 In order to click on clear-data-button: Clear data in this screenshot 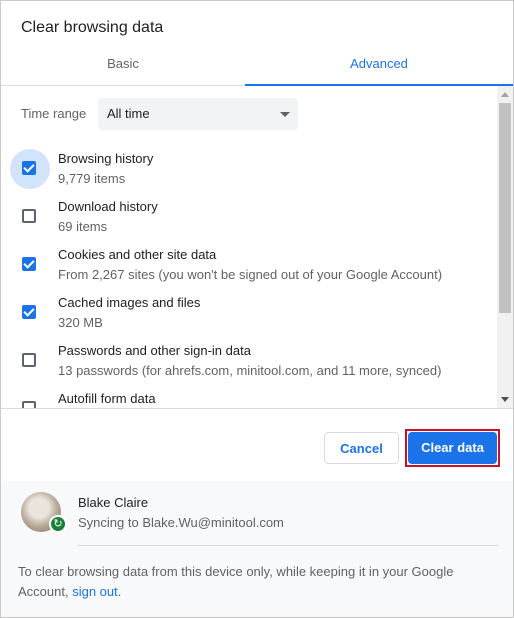, I will do `click(452, 448)`.